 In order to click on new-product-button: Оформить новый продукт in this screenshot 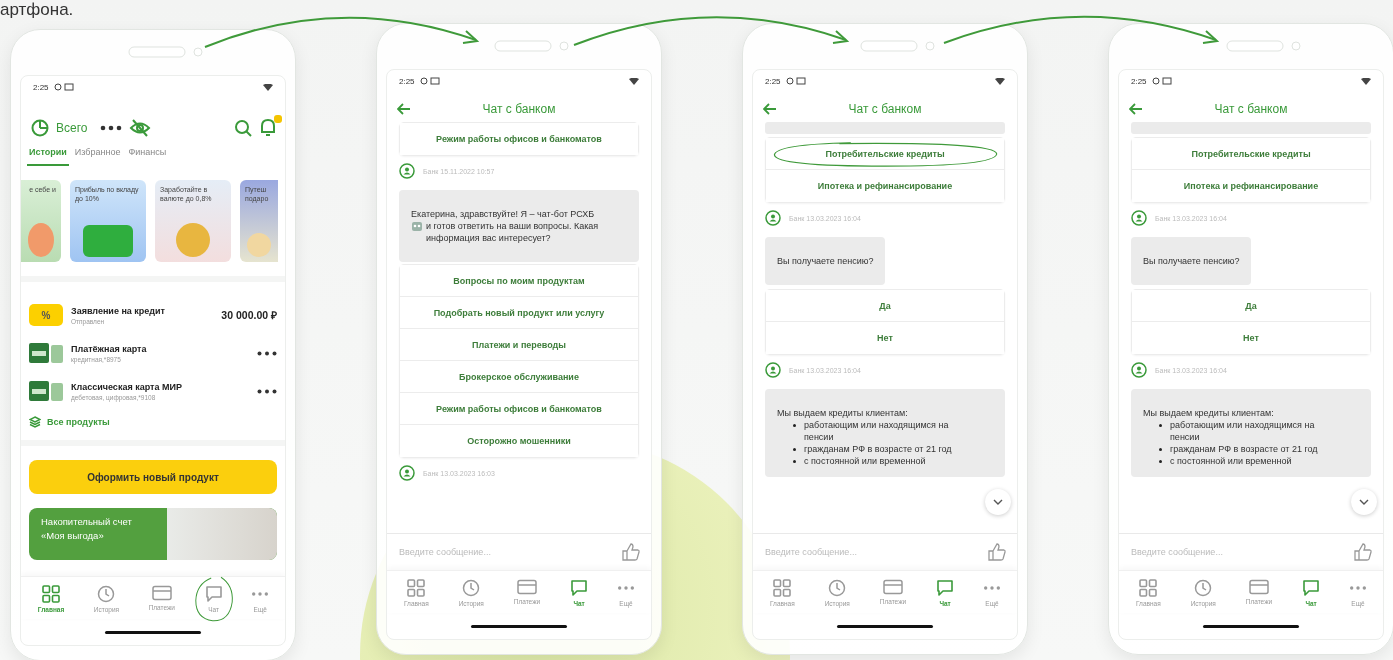, I will do `click(153, 477)`.